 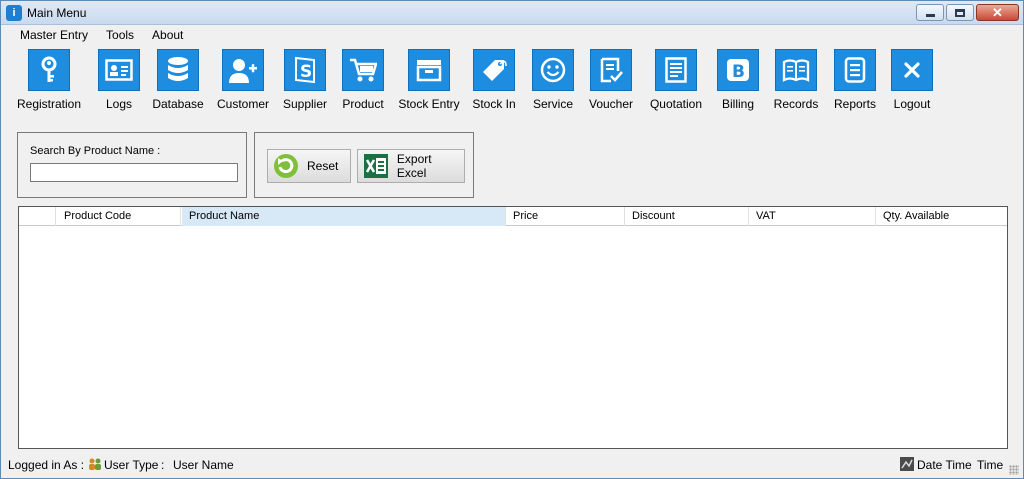 What do you see at coordinates (512, 13) in the screenshot?
I see `title-bar: i Main Menu ✕` at bounding box center [512, 13].